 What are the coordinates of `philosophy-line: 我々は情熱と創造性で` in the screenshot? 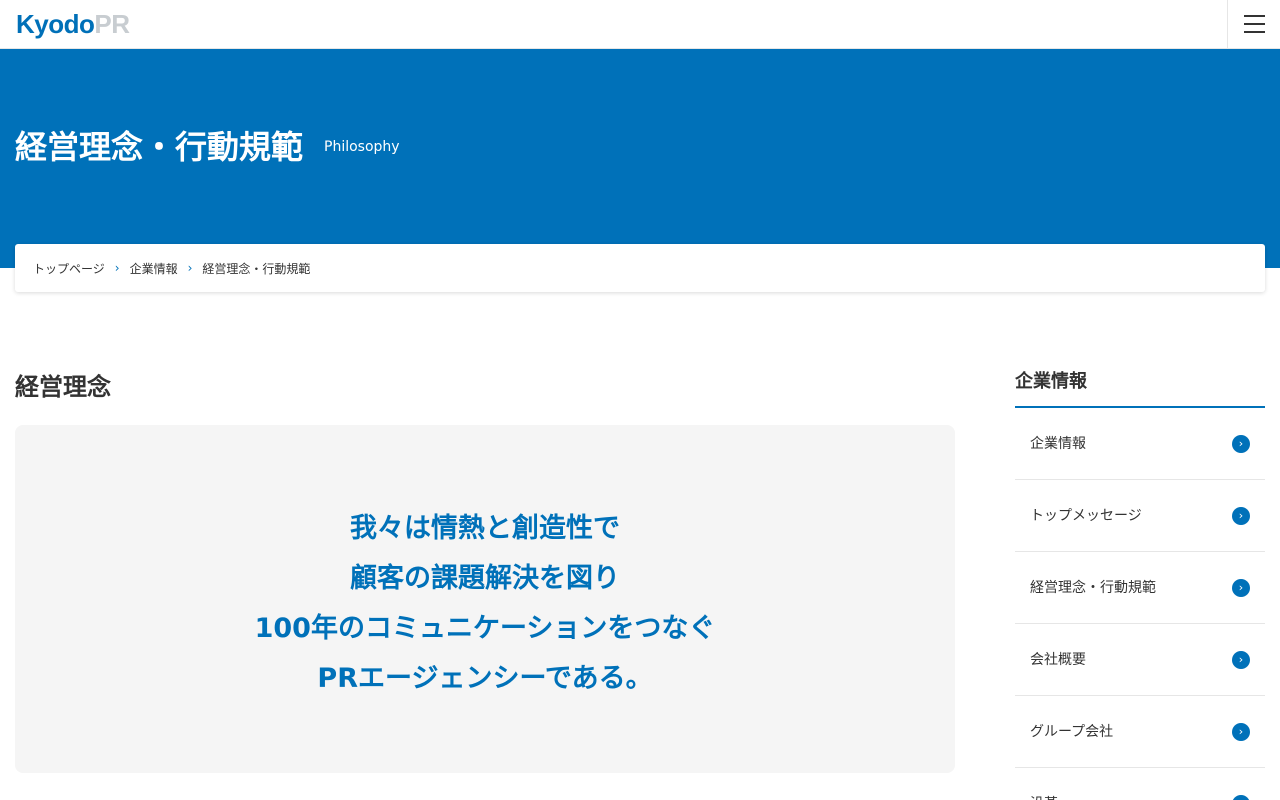 It's located at (485, 528).